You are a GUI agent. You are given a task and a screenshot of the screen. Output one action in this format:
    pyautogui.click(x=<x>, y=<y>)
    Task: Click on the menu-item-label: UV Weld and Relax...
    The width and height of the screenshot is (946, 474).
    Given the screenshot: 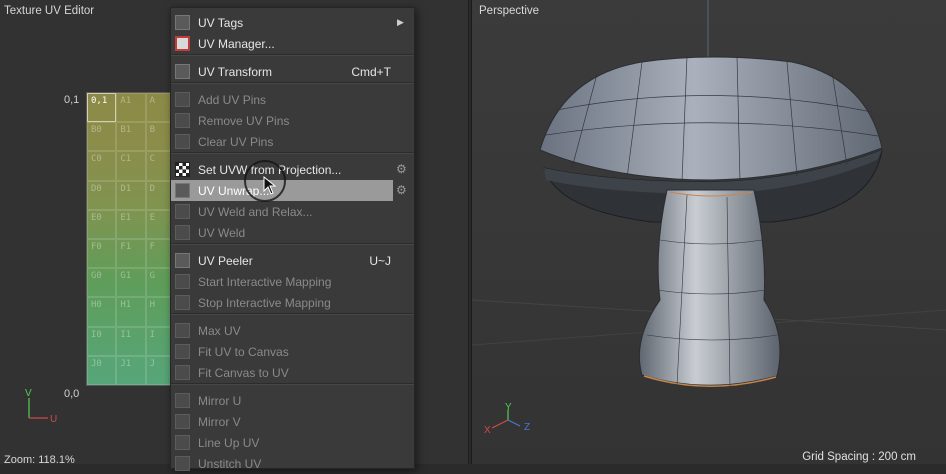 What is the action you would take?
    pyautogui.click(x=255, y=212)
    